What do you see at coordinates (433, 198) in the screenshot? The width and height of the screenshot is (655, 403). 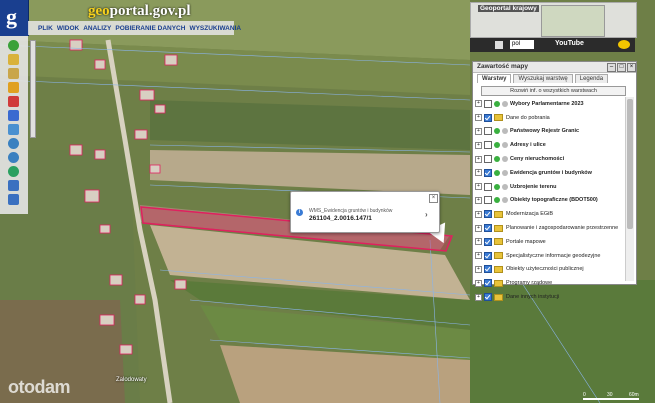 I see `popup-close-icon: ×` at bounding box center [433, 198].